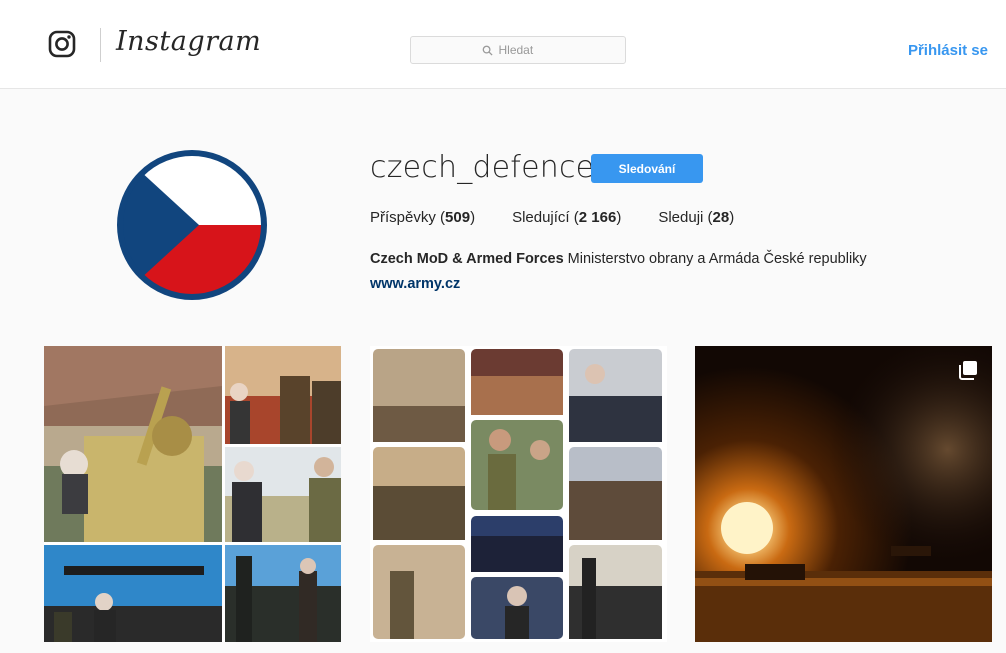 The image size is (1006, 653). Describe the element at coordinates (948, 50) in the screenshot. I see `login-link: Přihlásit se` at that location.